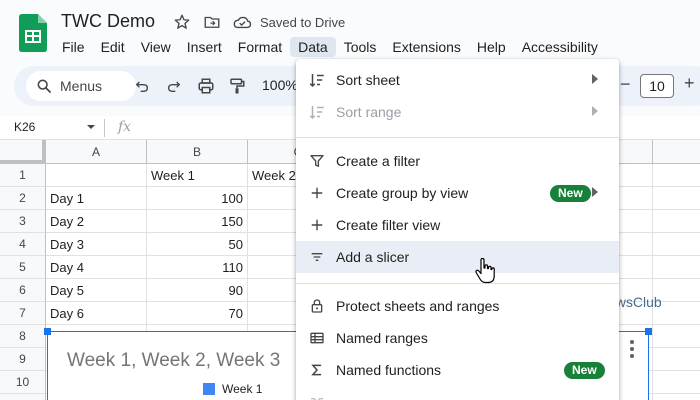  What do you see at coordinates (23, 267) in the screenshot?
I see `row-header: 5` at bounding box center [23, 267].